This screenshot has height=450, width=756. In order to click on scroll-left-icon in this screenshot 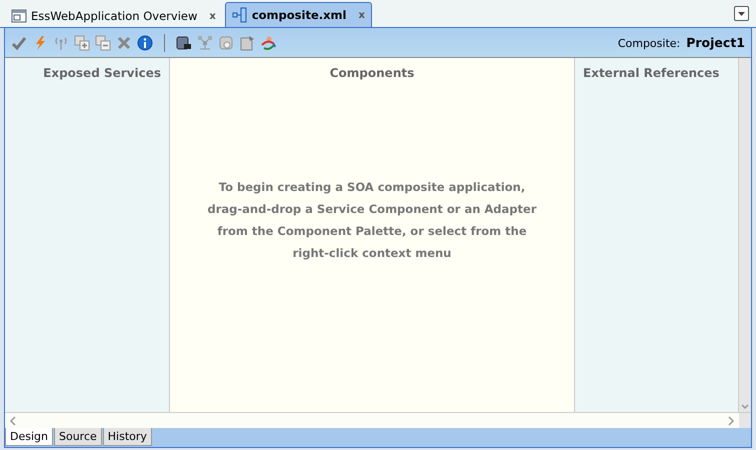, I will do `click(13, 421)`.